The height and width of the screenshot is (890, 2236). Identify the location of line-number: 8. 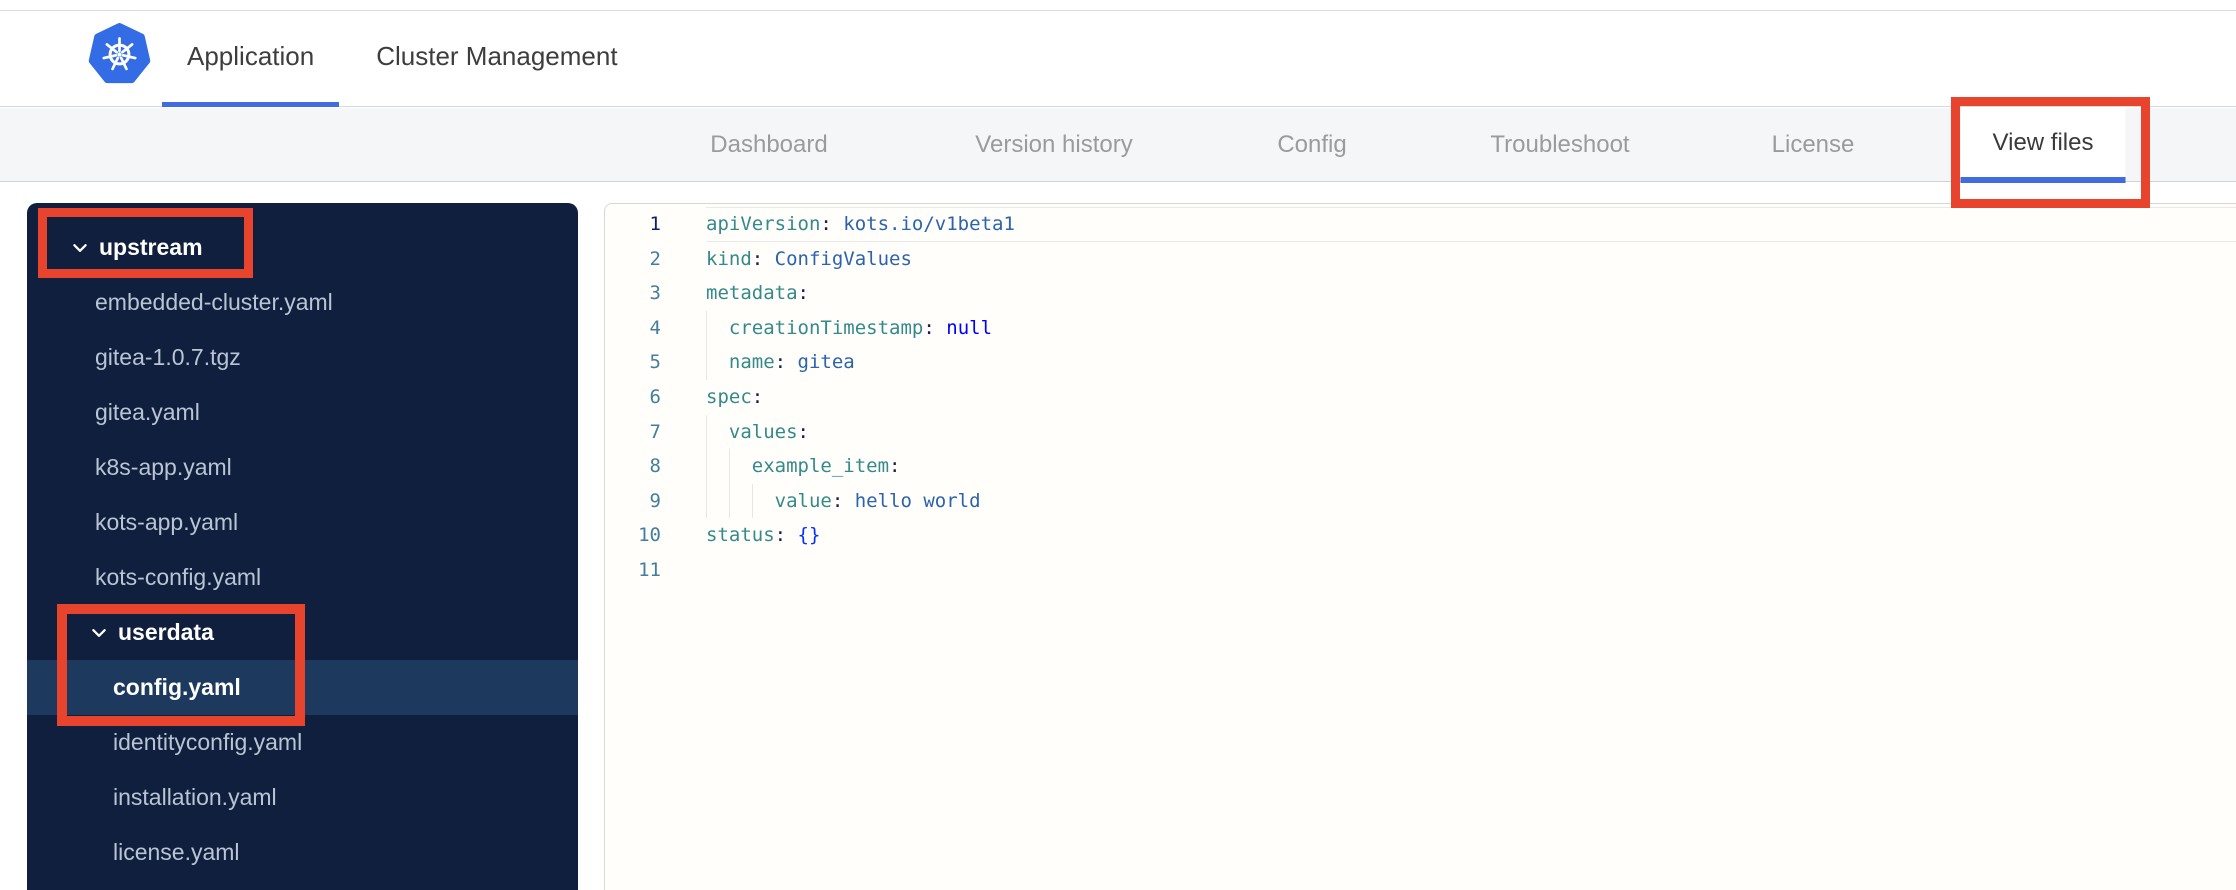
(655, 466).